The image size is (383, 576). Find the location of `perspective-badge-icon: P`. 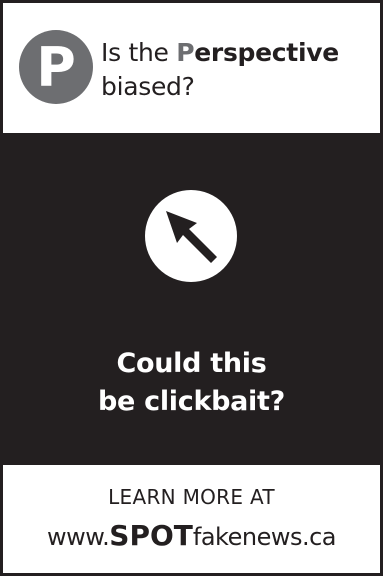

perspective-badge-icon: P is located at coordinates (56, 67).